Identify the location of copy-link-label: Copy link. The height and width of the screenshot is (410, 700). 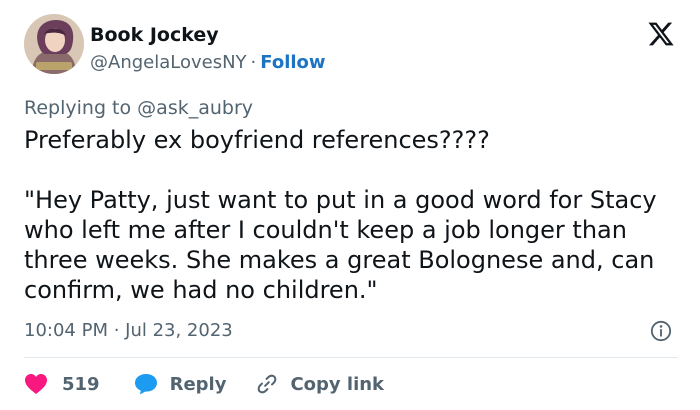
(337, 384).